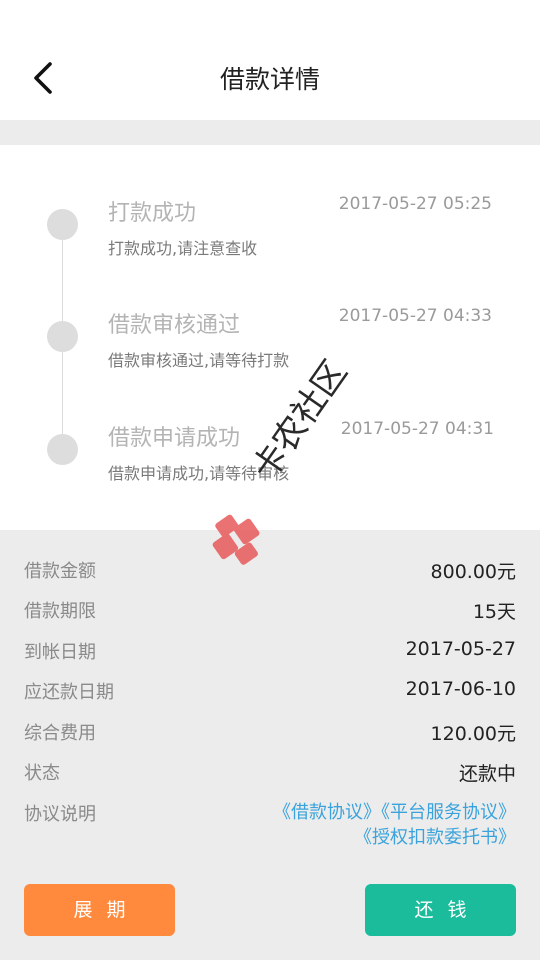 This screenshot has width=540, height=960. Describe the element at coordinates (199, 360) in the screenshot. I see `timeline-item-desc: 借款审核通过,请等待打款` at that location.